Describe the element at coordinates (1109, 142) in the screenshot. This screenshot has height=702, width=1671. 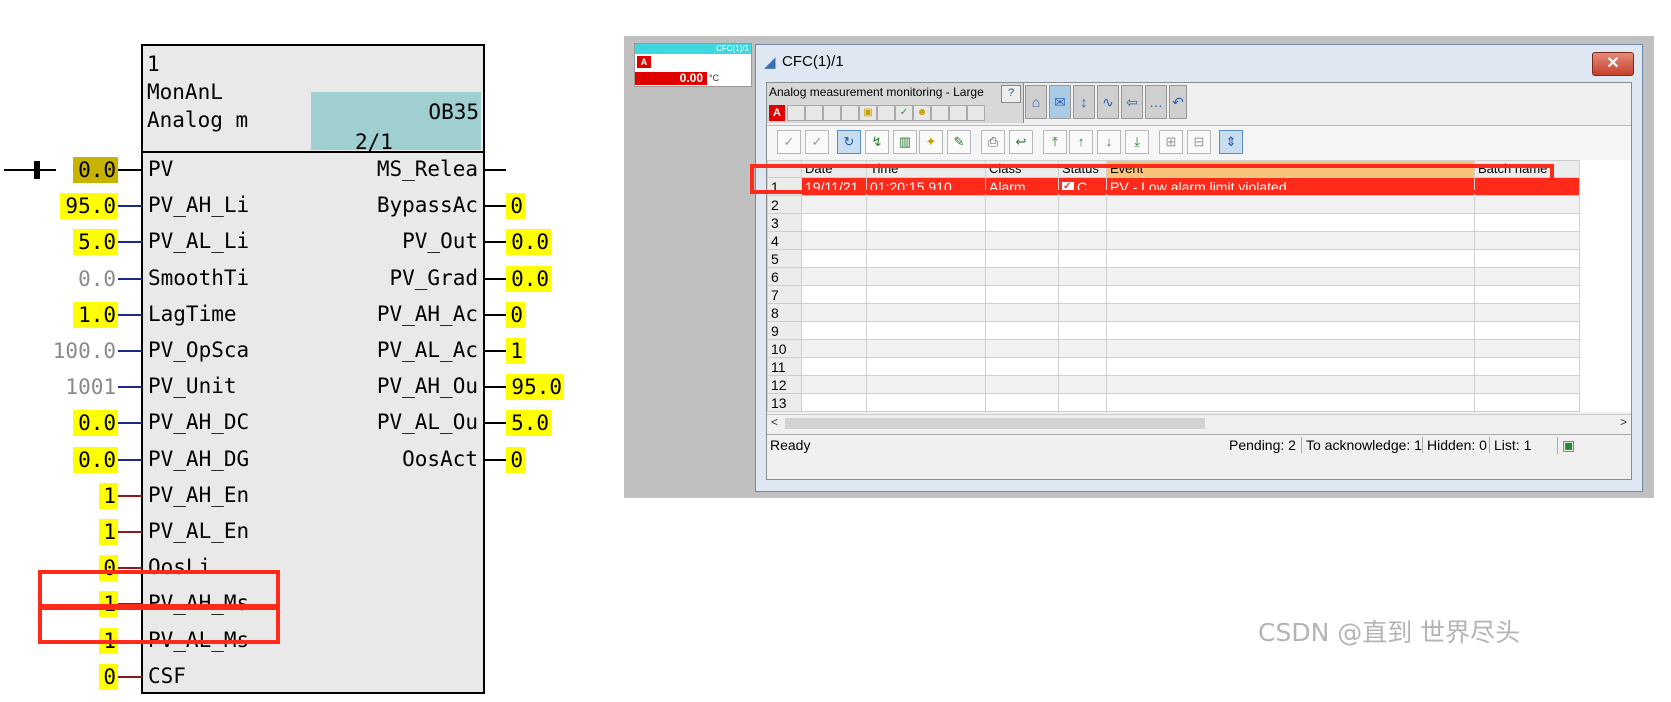
I see `next-message-icon: ↓` at that location.